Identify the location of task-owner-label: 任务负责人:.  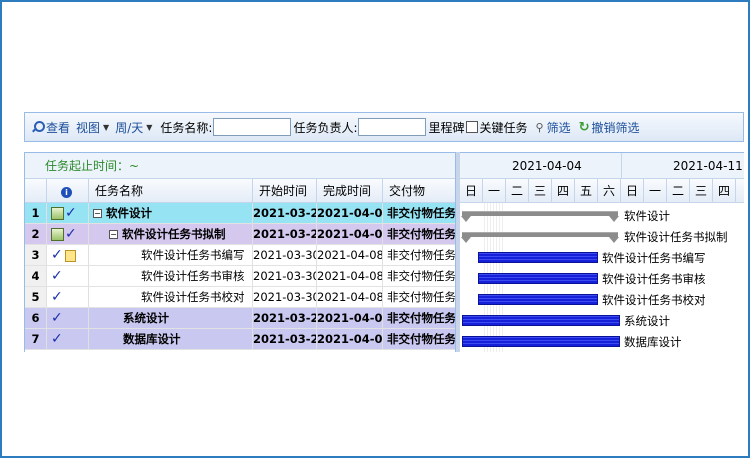
(325, 127).